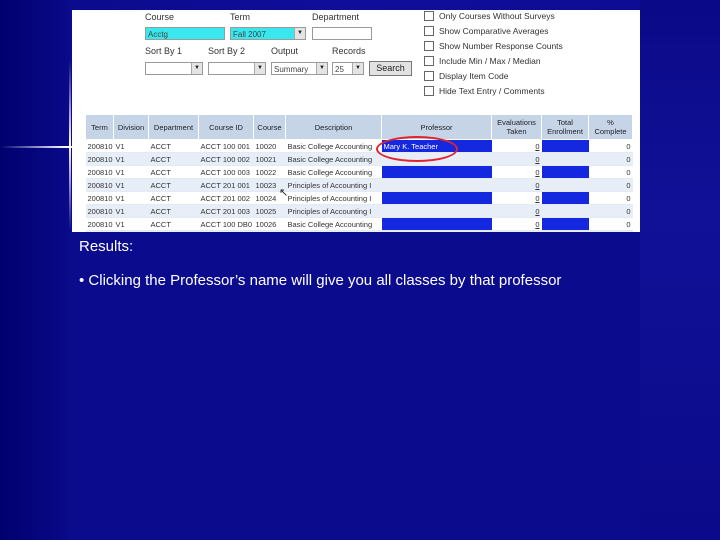 This screenshot has width=720, height=540. Describe the element at coordinates (565, 127) in the screenshot. I see `column-header: Total Enrollment` at that location.